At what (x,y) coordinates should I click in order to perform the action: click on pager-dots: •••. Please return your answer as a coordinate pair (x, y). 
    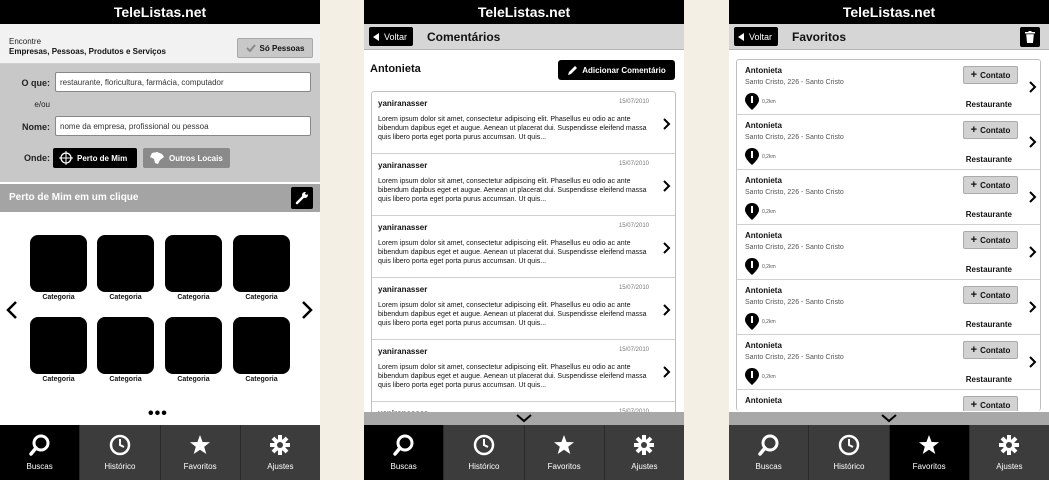
    Looking at the image, I should click on (158, 413).